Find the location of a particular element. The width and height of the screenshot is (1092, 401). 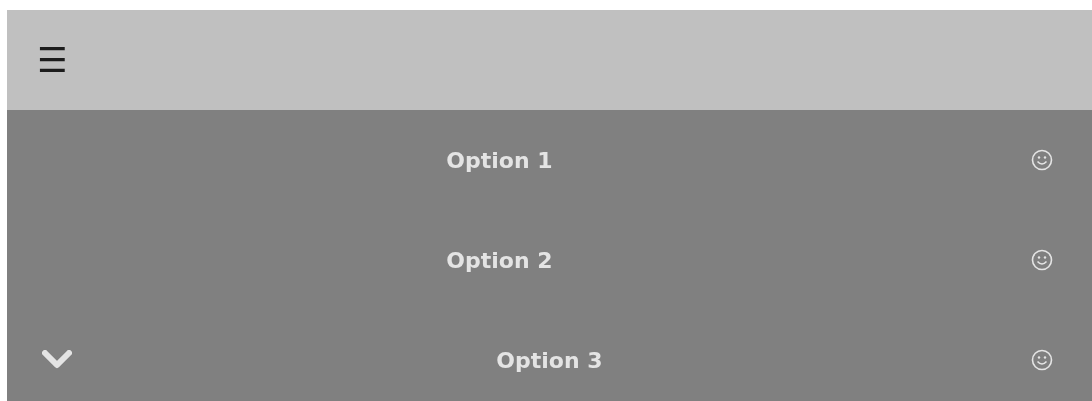

menu-icon: ☰ is located at coordinates (52, 60).